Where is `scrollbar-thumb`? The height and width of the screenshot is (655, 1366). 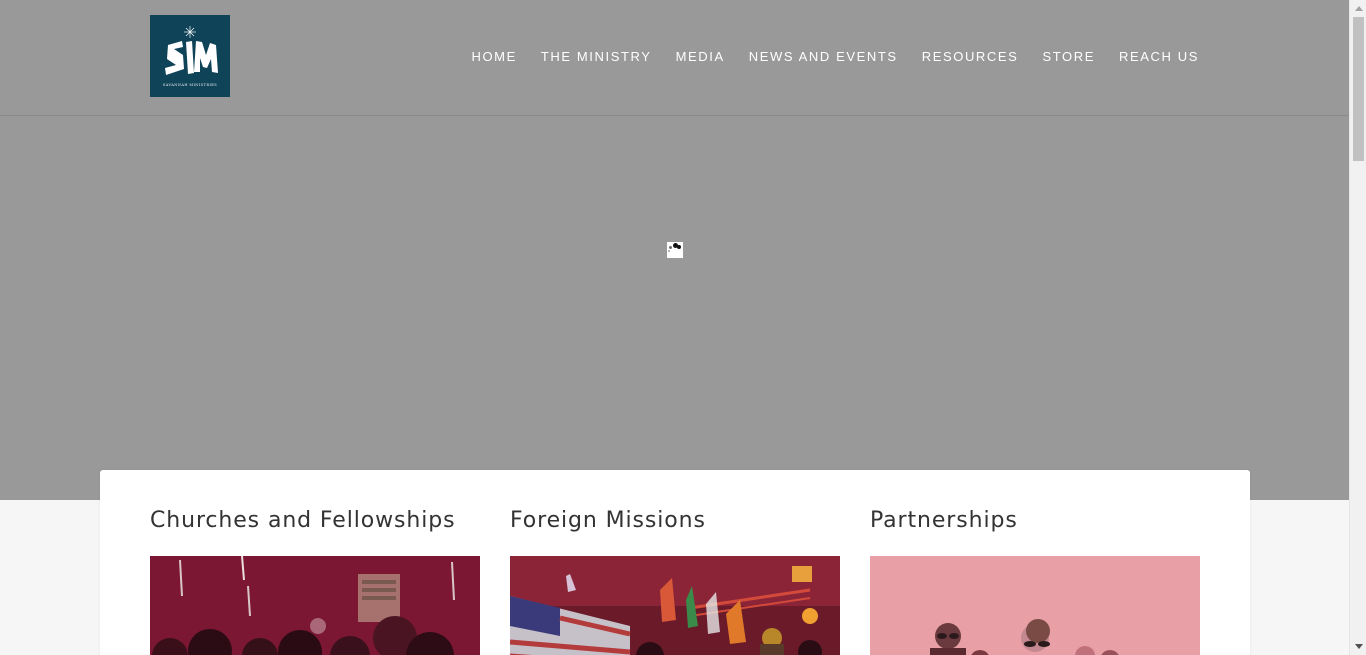 scrollbar-thumb is located at coordinates (1358, 89).